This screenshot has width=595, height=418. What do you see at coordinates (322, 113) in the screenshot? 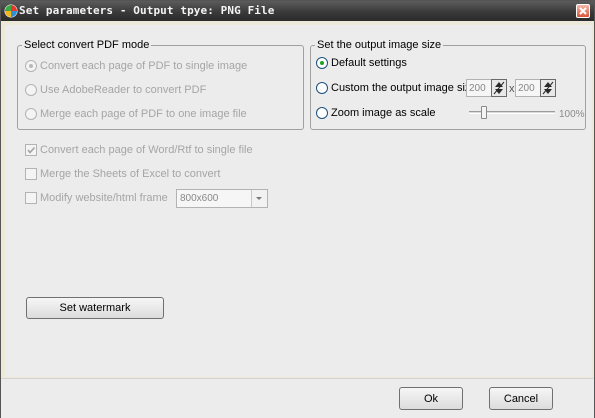
I see `radio-zoom-scale` at bounding box center [322, 113].